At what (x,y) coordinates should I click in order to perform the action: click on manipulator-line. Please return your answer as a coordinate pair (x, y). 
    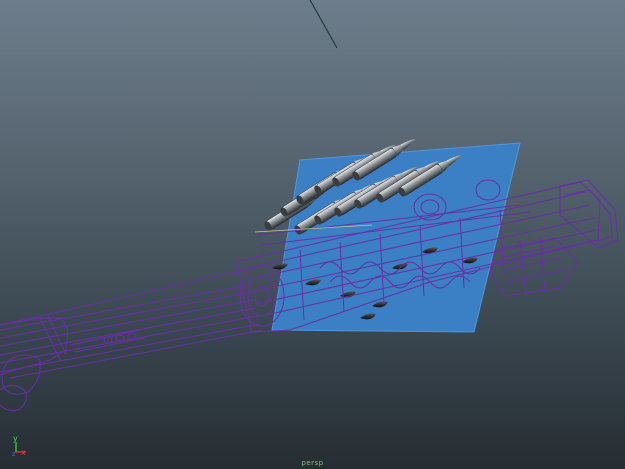
    Looking at the image, I should click on (323, 24).